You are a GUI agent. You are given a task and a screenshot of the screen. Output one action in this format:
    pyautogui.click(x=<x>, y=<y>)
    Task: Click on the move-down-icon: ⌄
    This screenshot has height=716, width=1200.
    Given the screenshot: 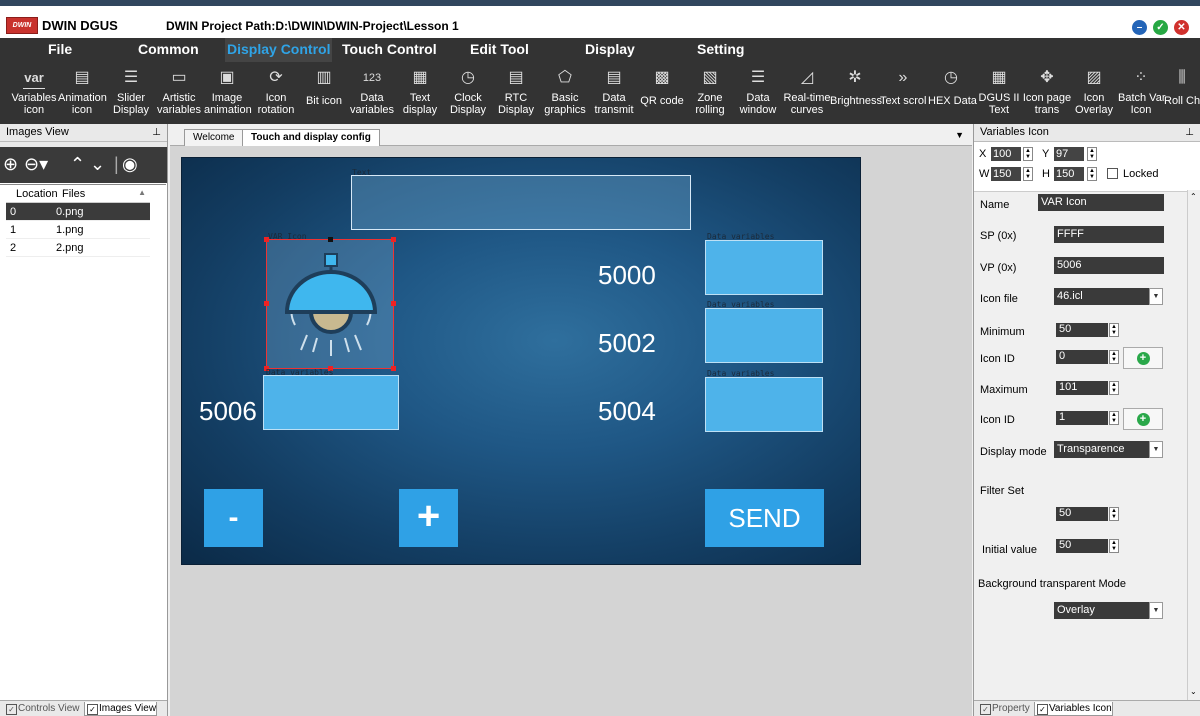 What is the action you would take?
    pyautogui.click(x=97, y=164)
    